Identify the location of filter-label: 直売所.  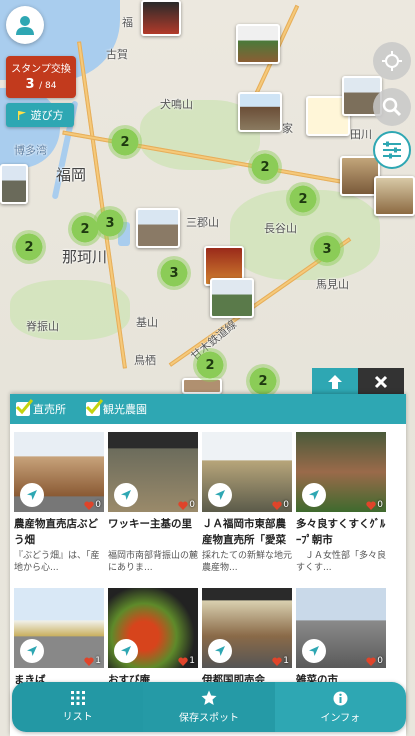
(49, 409).